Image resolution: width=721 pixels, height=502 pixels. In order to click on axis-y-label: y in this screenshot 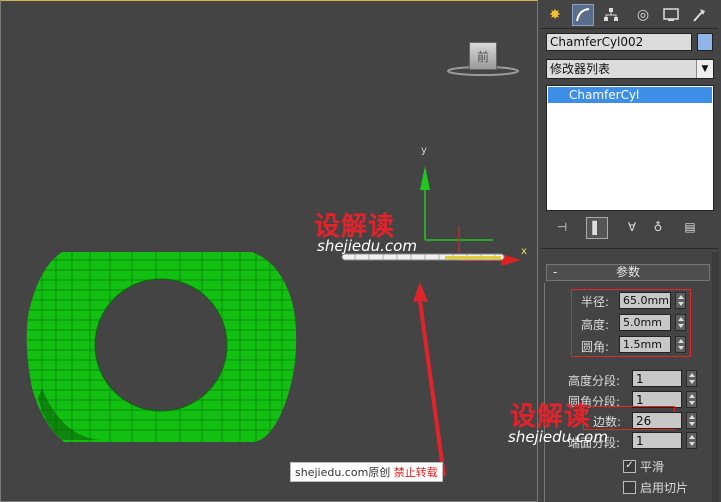, I will do `click(424, 150)`.